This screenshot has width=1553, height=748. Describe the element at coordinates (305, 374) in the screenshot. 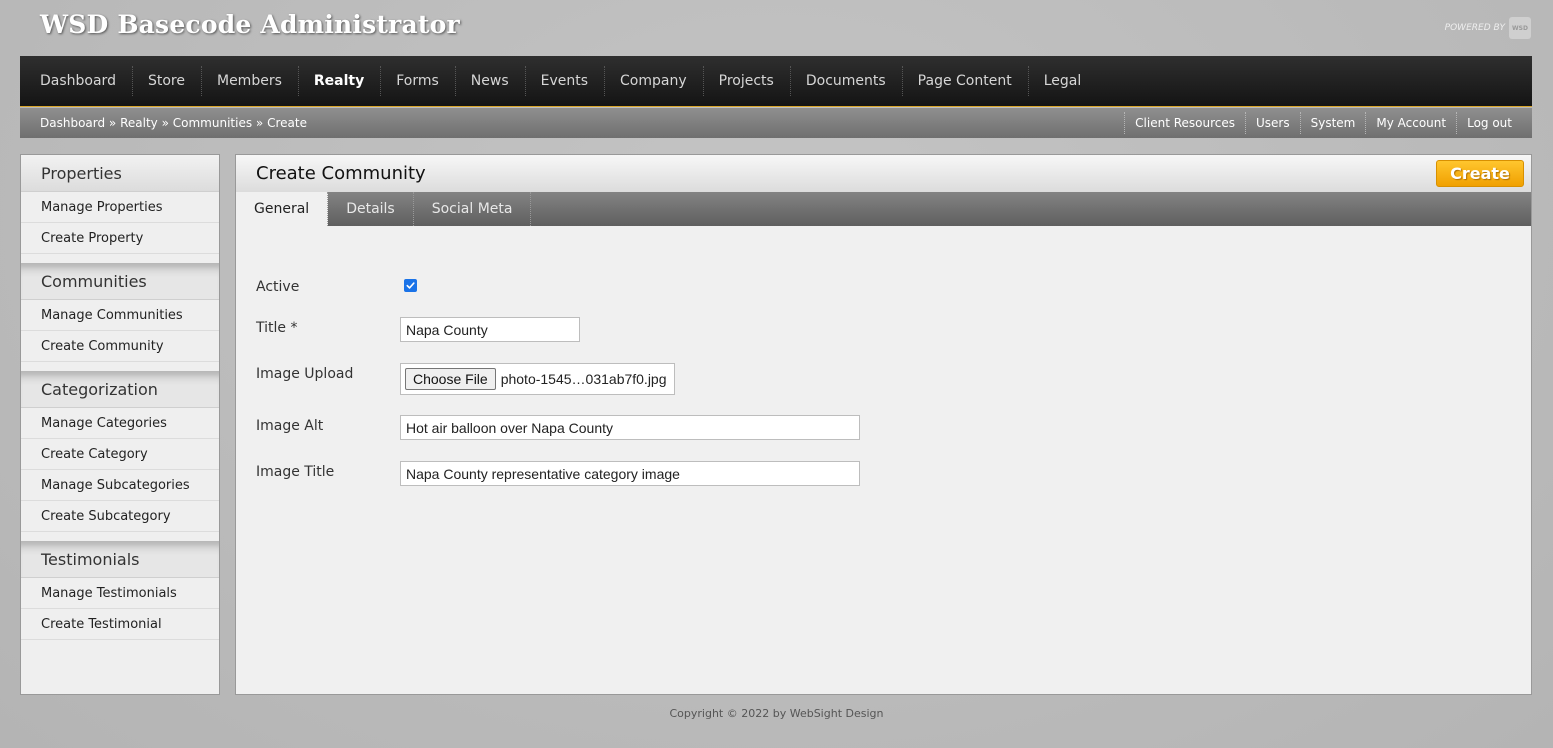

I see `image-upload-label: Image Upload` at that location.